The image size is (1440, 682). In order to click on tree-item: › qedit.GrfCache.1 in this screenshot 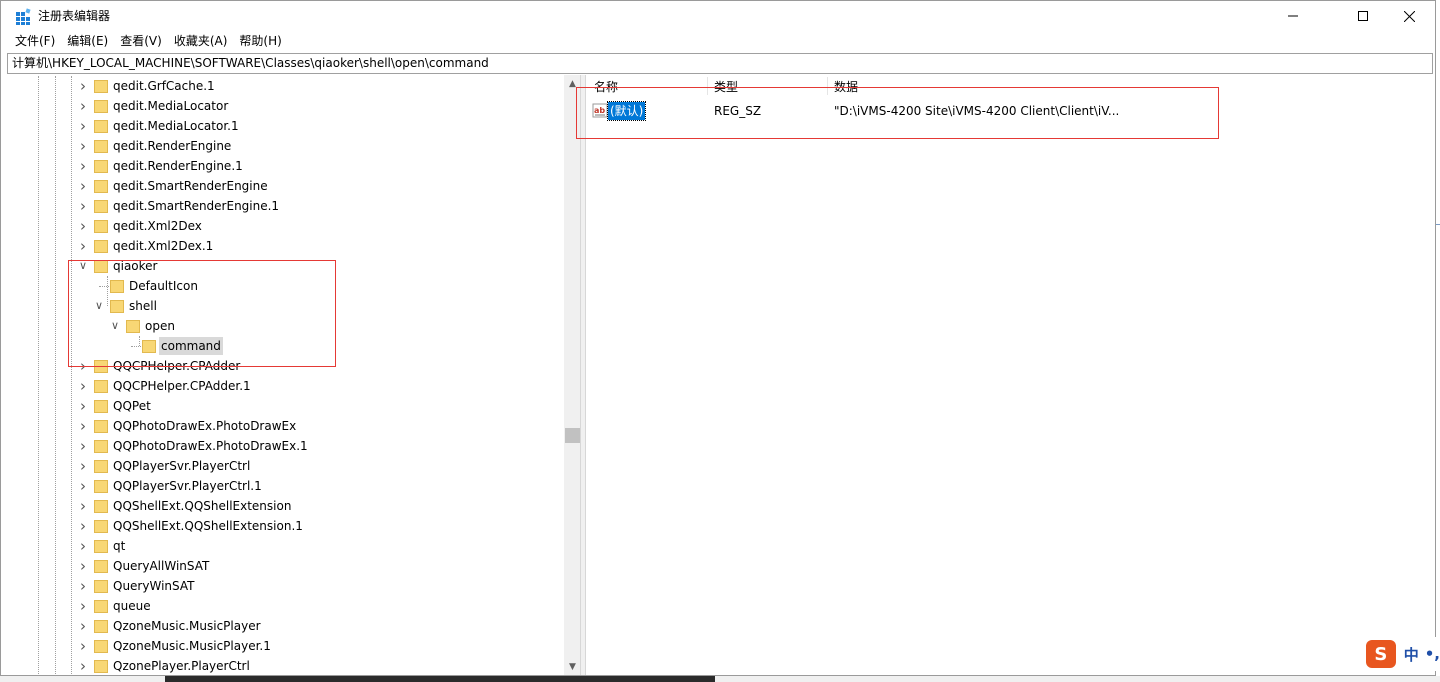, I will do `click(286, 86)`.